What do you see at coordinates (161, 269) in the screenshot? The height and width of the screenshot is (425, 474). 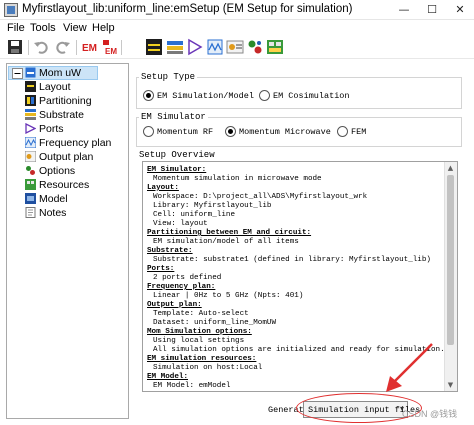 I see `overview-heading: Ports:` at bounding box center [161, 269].